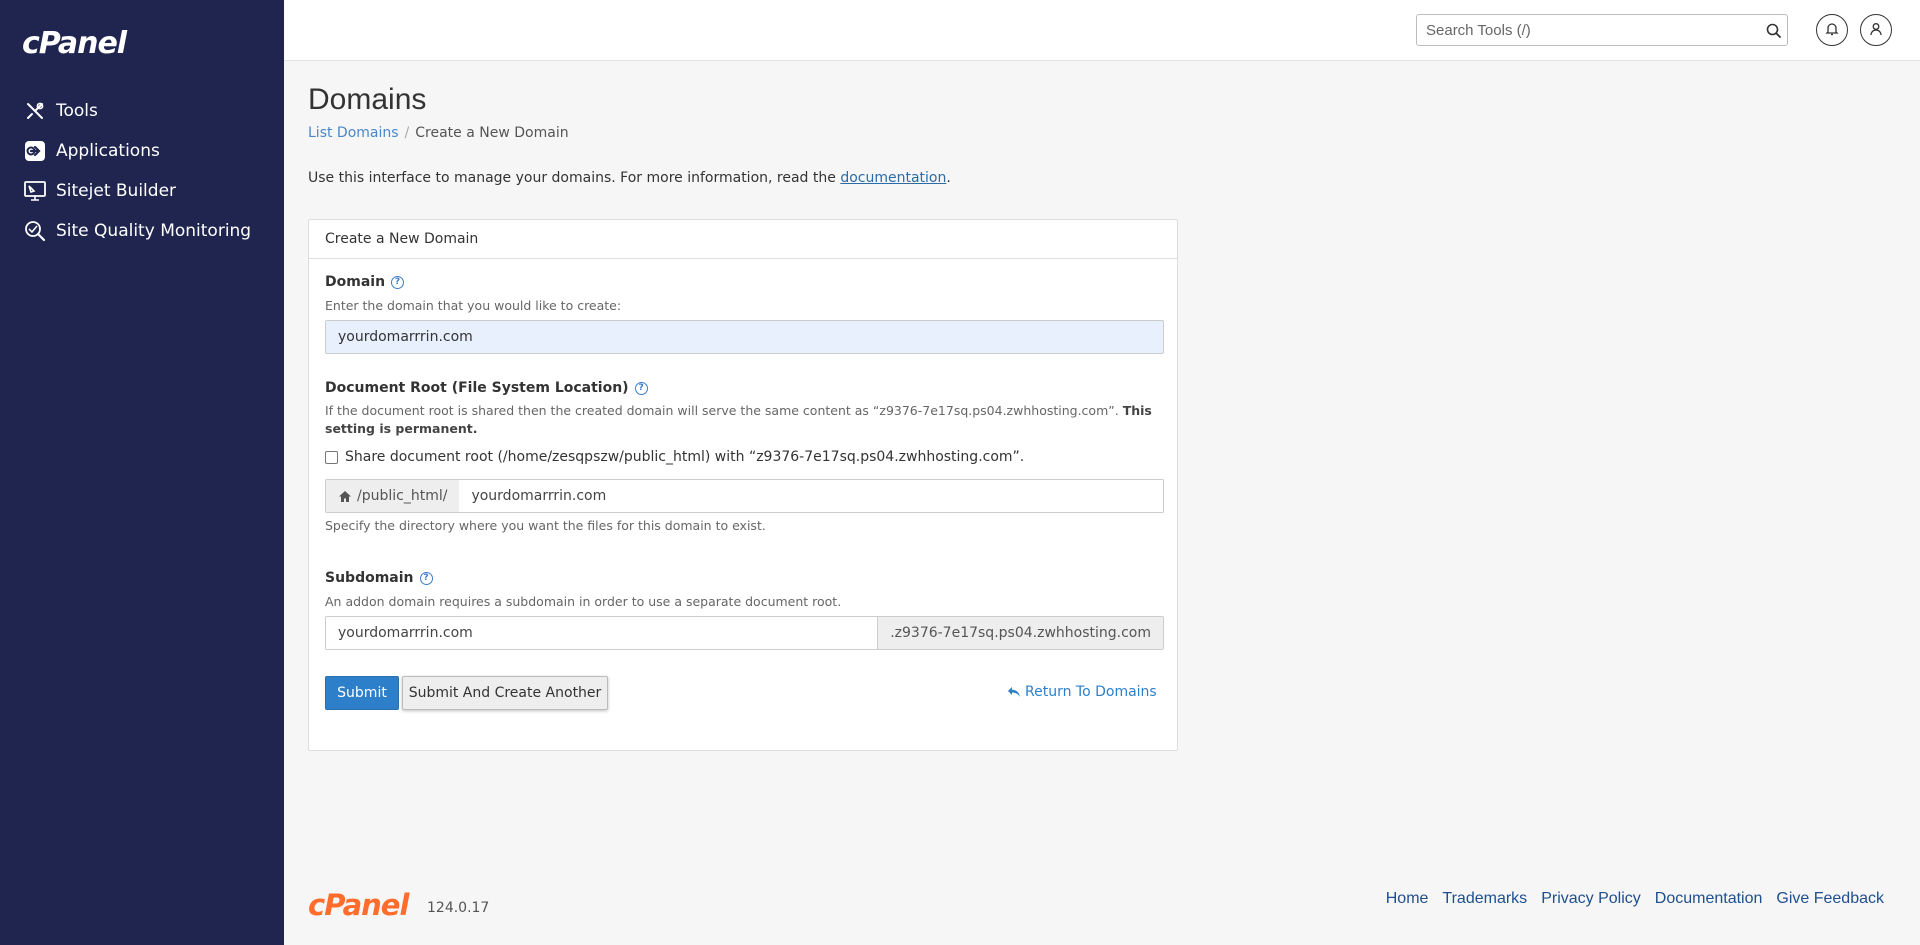  What do you see at coordinates (393, 496) in the screenshot?
I see `docroot-prefix: /public_html/` at bounding box center [393, 496].